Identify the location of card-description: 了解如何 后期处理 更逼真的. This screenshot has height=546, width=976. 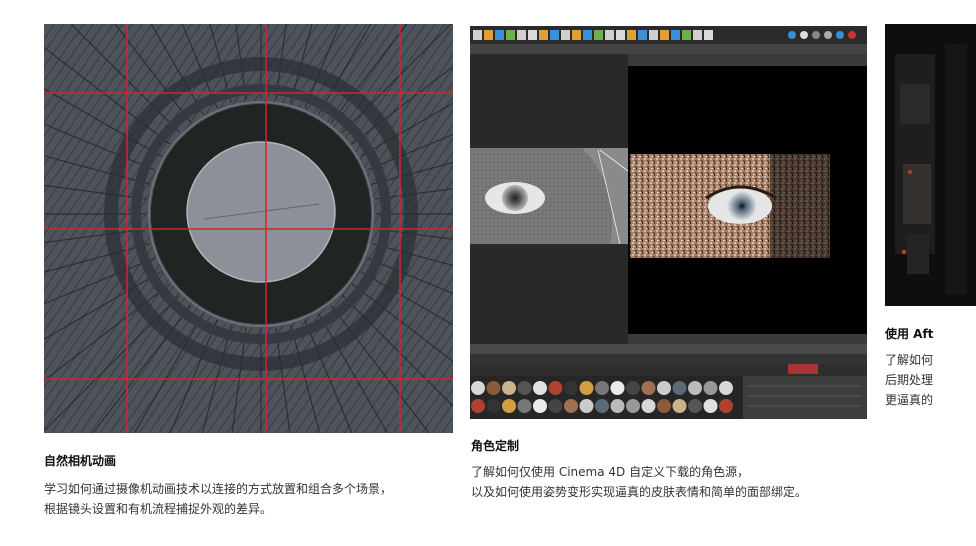
(909, 380).